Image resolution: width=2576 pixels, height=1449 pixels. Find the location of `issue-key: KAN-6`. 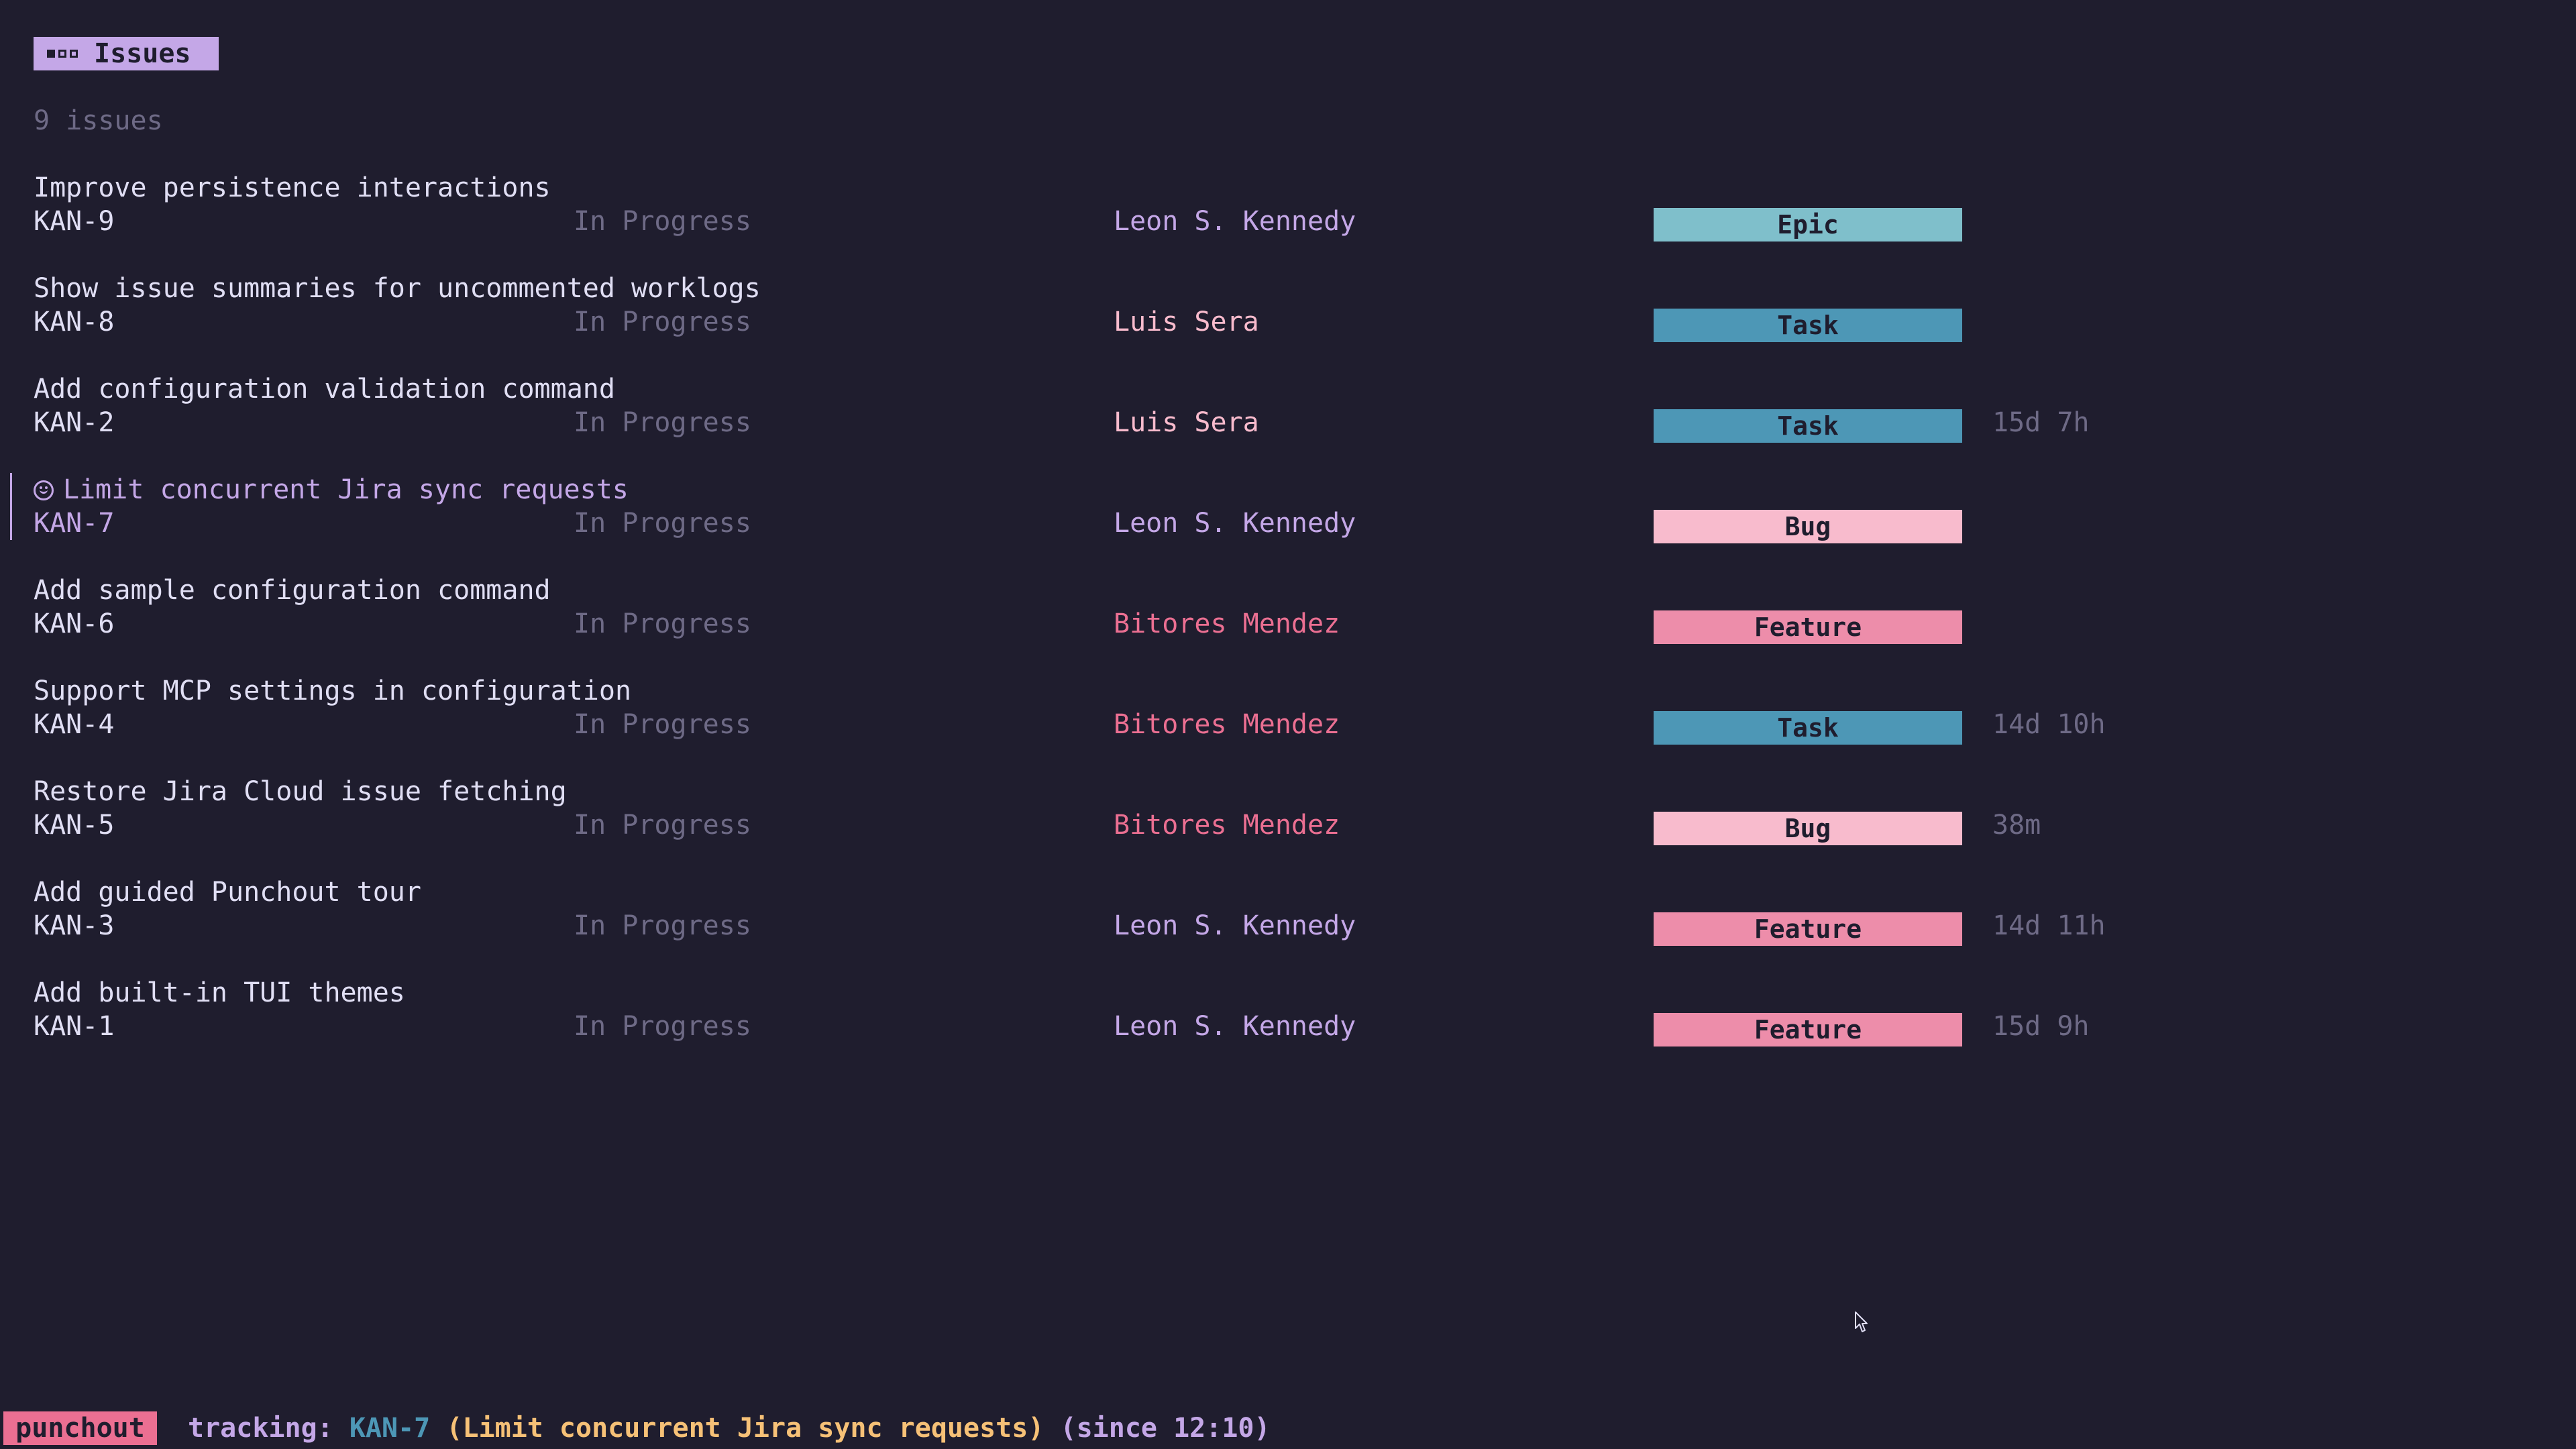

issue-key: KAN-6 is located at coordinates (74, 623).